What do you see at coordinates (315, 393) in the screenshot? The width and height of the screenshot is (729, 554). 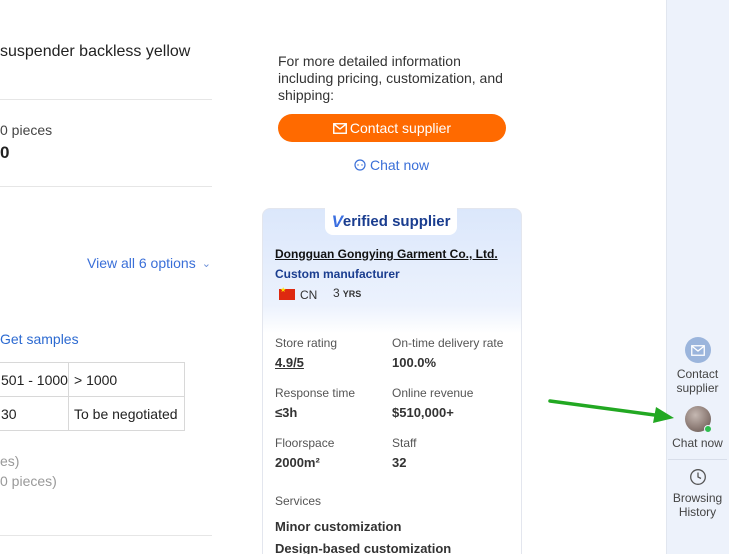 I see `stat-label: Response time` at bounding box center [315, 393].